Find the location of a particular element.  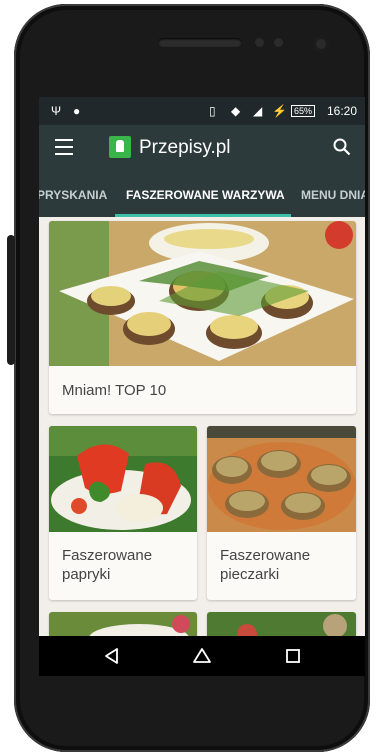

category-tabs: PRYSKANIA FASZEROWANE WARZYWA MENU DNIA is located at coordinates (202, 194).